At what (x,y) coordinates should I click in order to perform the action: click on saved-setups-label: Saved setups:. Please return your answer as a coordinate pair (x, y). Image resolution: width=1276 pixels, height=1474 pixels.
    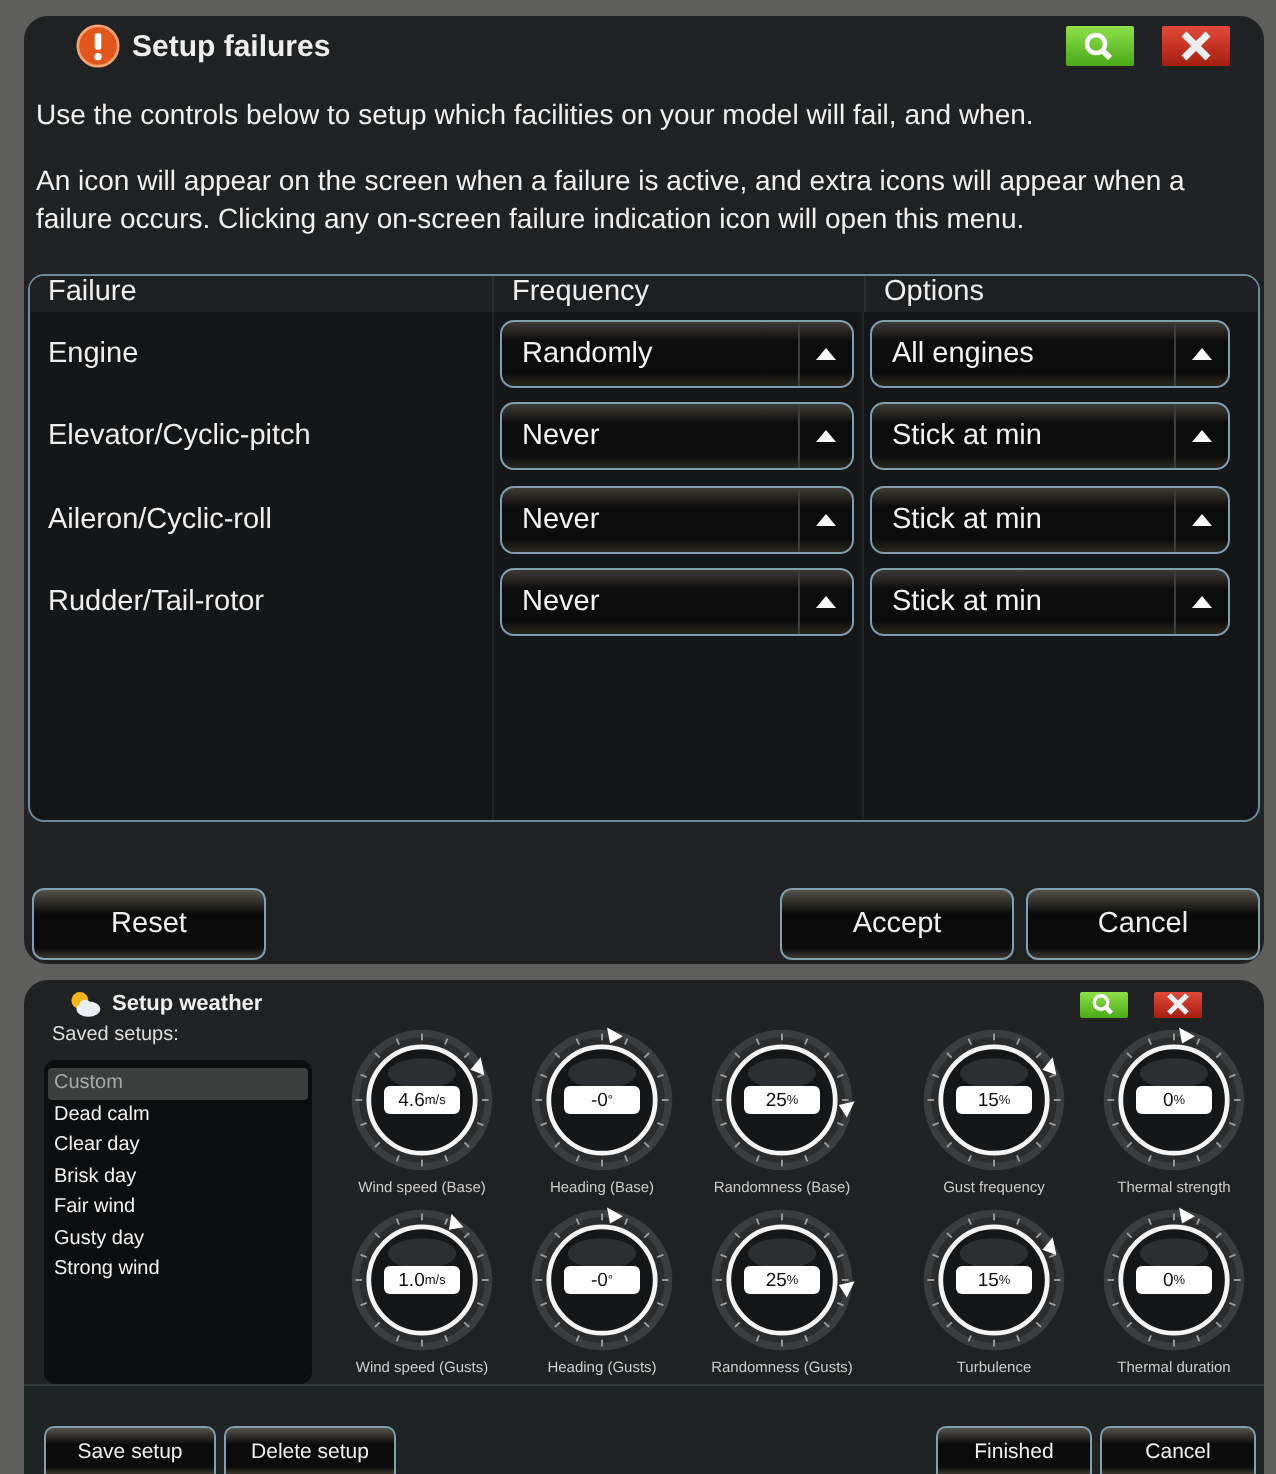
    Looking at the image, I should click on (115, 1037).